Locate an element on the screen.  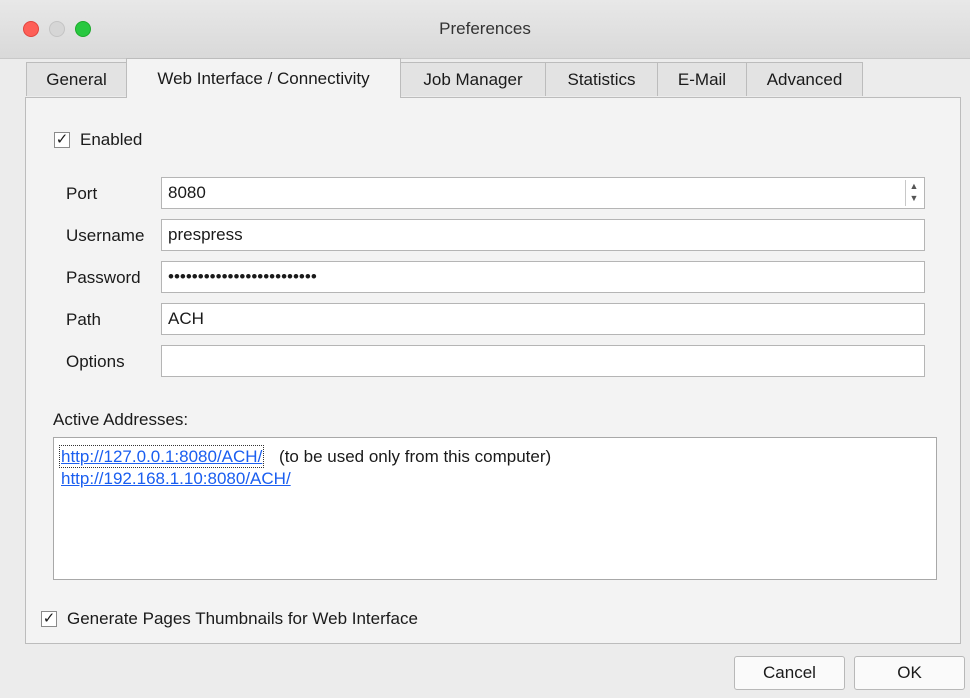
tab-web-interface: Web Interface / Connectivity is located at coordinates (263, 78).